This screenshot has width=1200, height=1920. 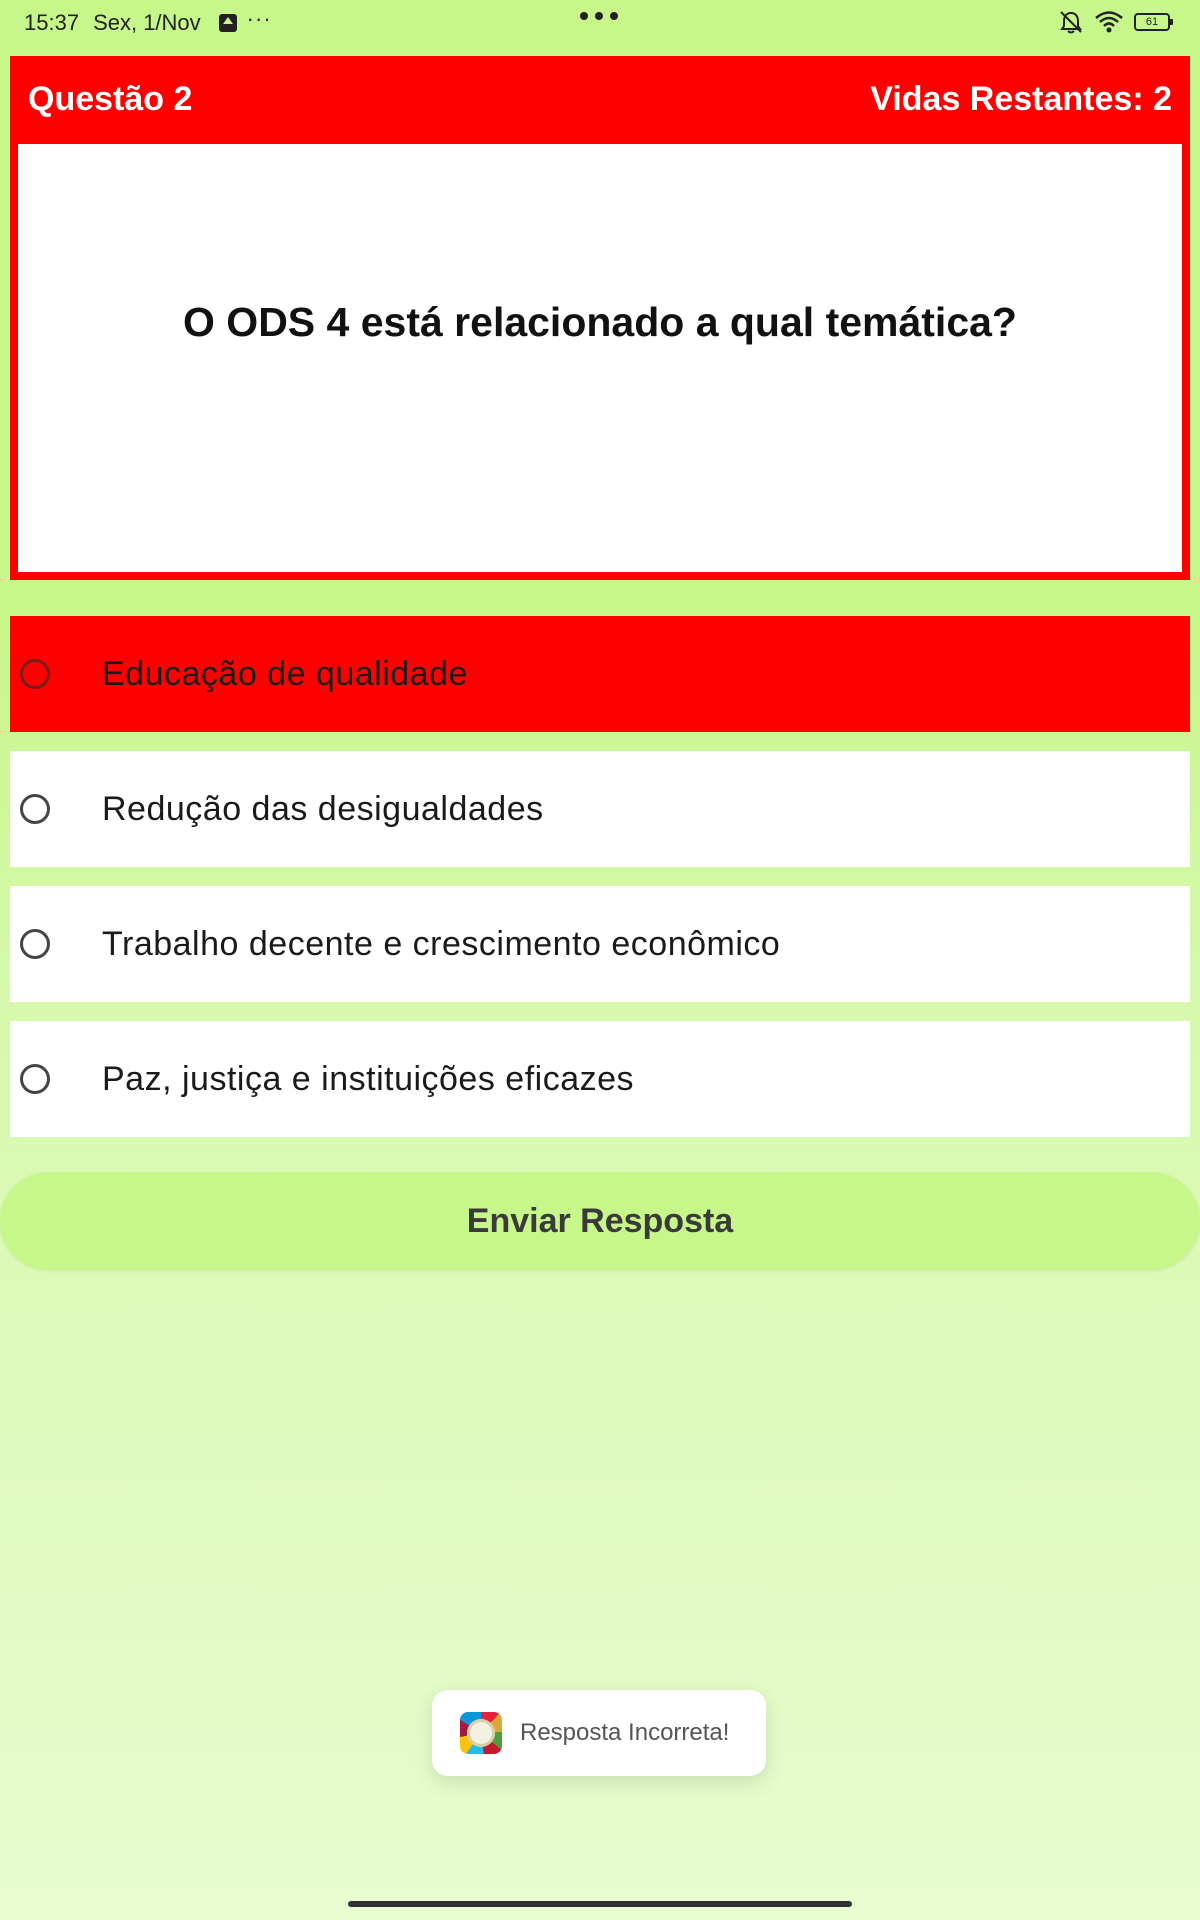 What do you see at coordinates (323, 808) in the screenshot?
I see `option-label: Redução das desigualdades` at bounding box center [323, 808].